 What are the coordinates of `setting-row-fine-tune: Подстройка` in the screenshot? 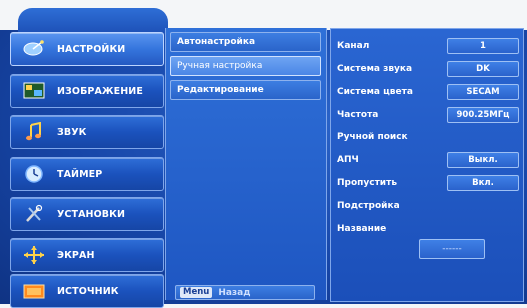 It's located at (427, 206).